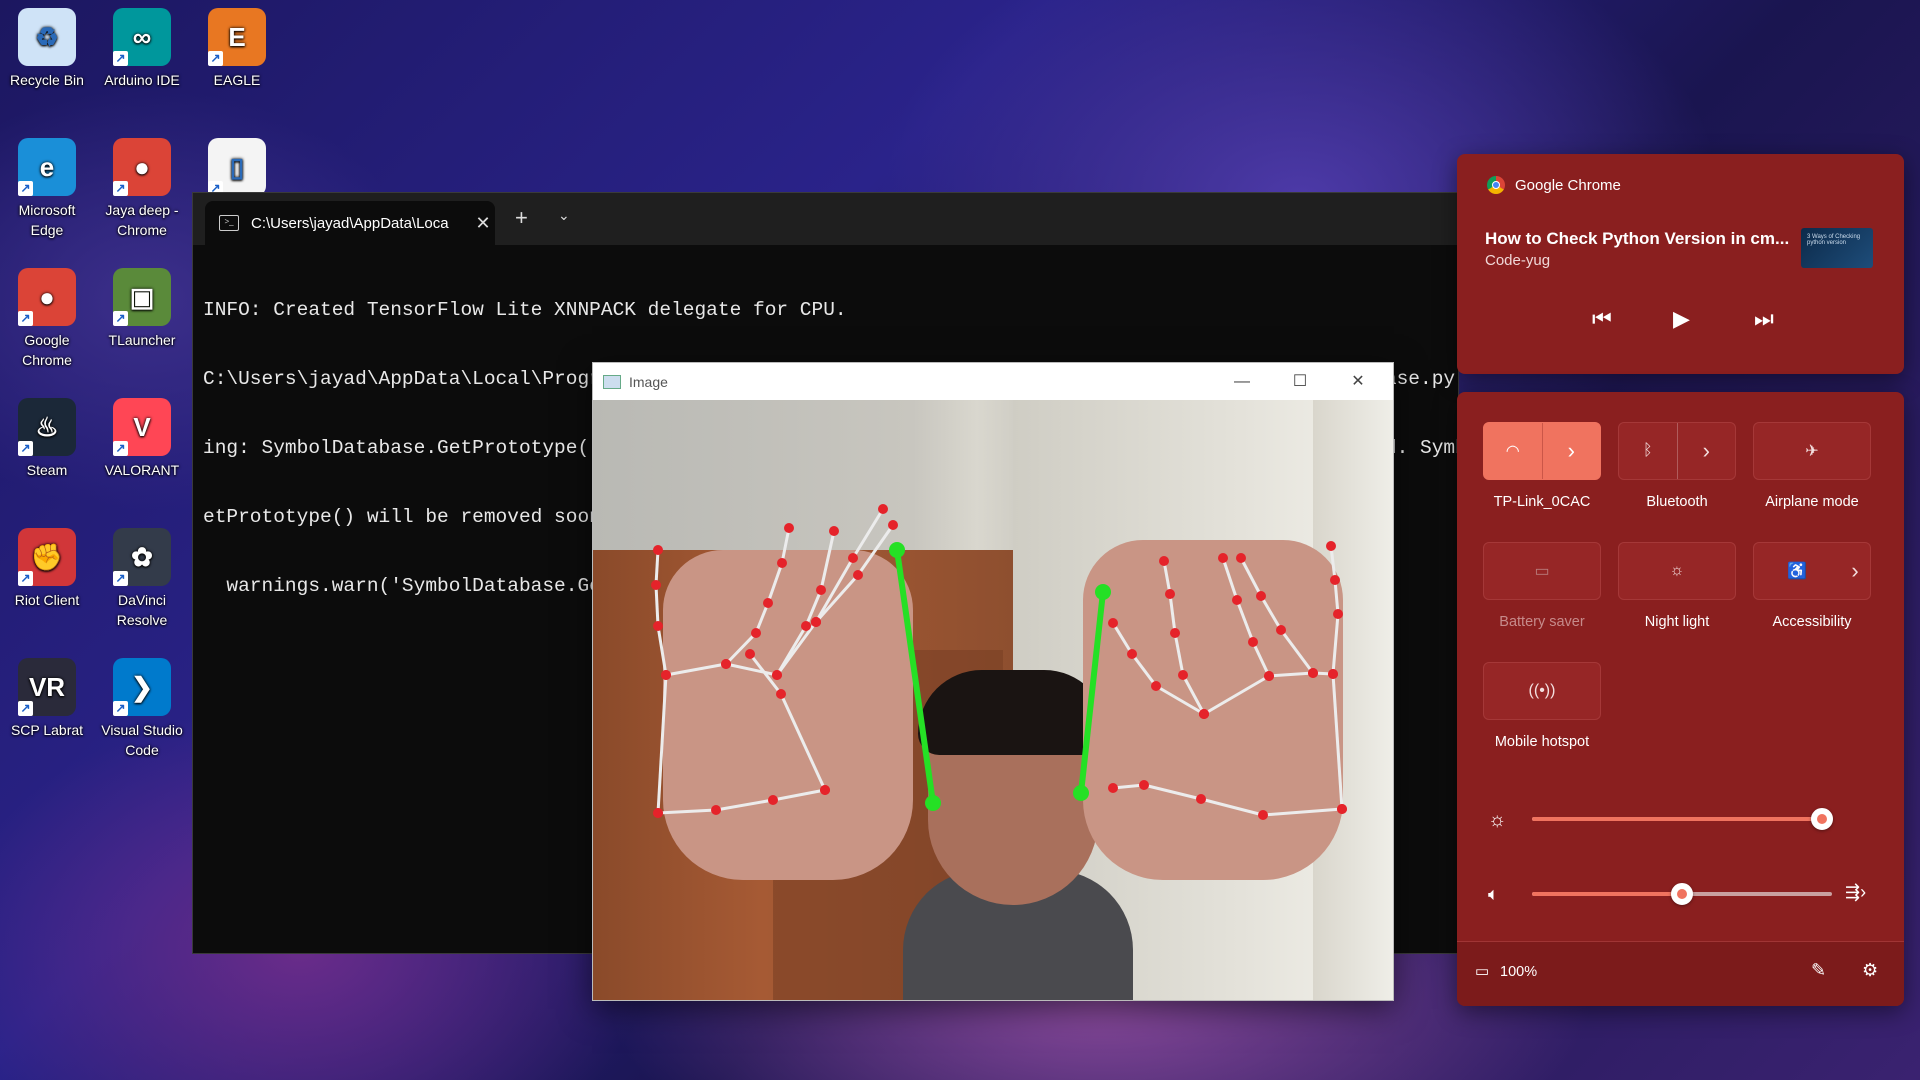 This screenshot has height=1080, width=1920. What do you see at coordinates (1496, 185) in the screenshot?
I see `chrome-icon` at bounding box center [1496, 185].